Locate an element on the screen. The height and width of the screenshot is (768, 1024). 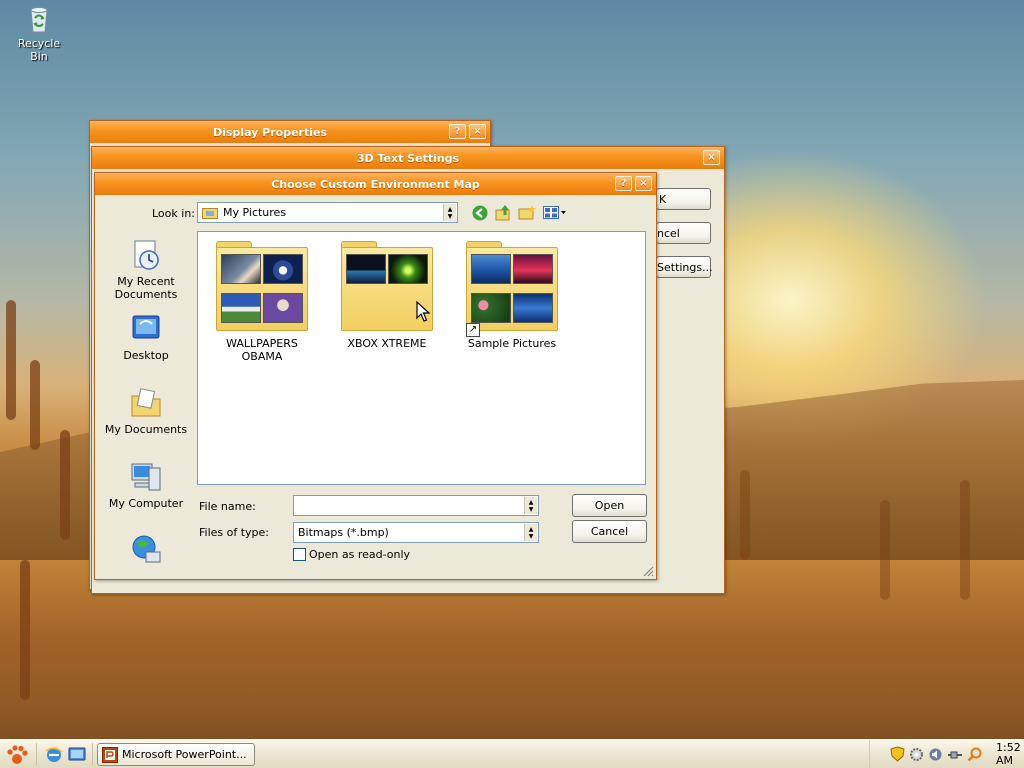
place-my-computer: My Computer is located at coordinates (146, 485).